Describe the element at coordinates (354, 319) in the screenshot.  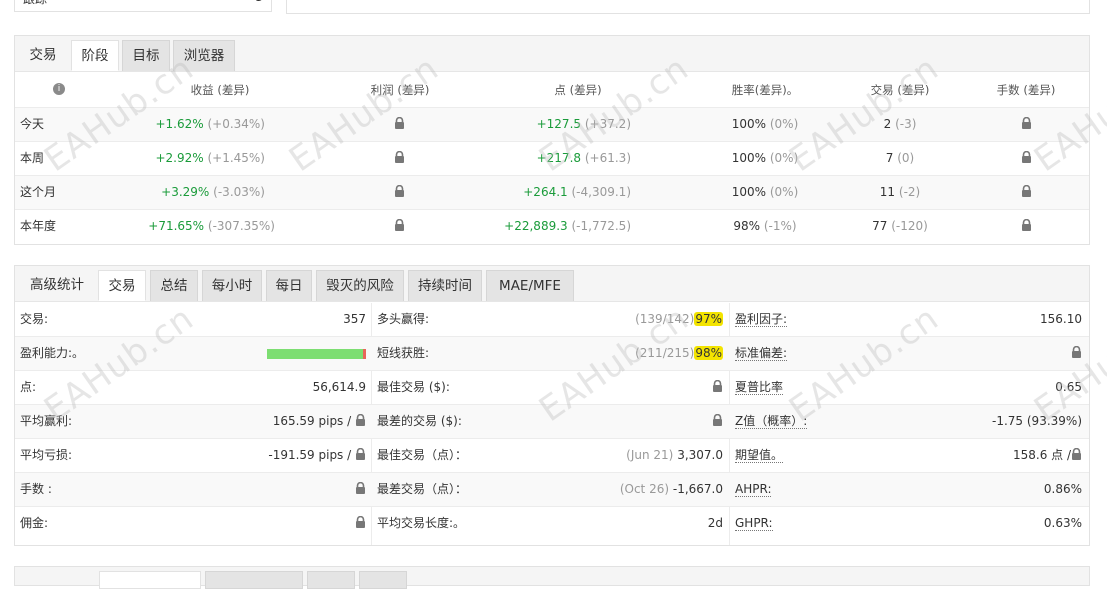
I see `trades-value: 357` at that location.